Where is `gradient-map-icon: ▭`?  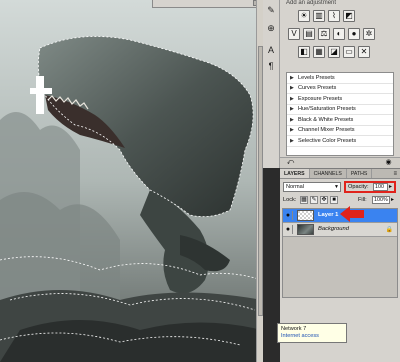 gradient-map-icon: ▭ is located at coordinates (349, 52).